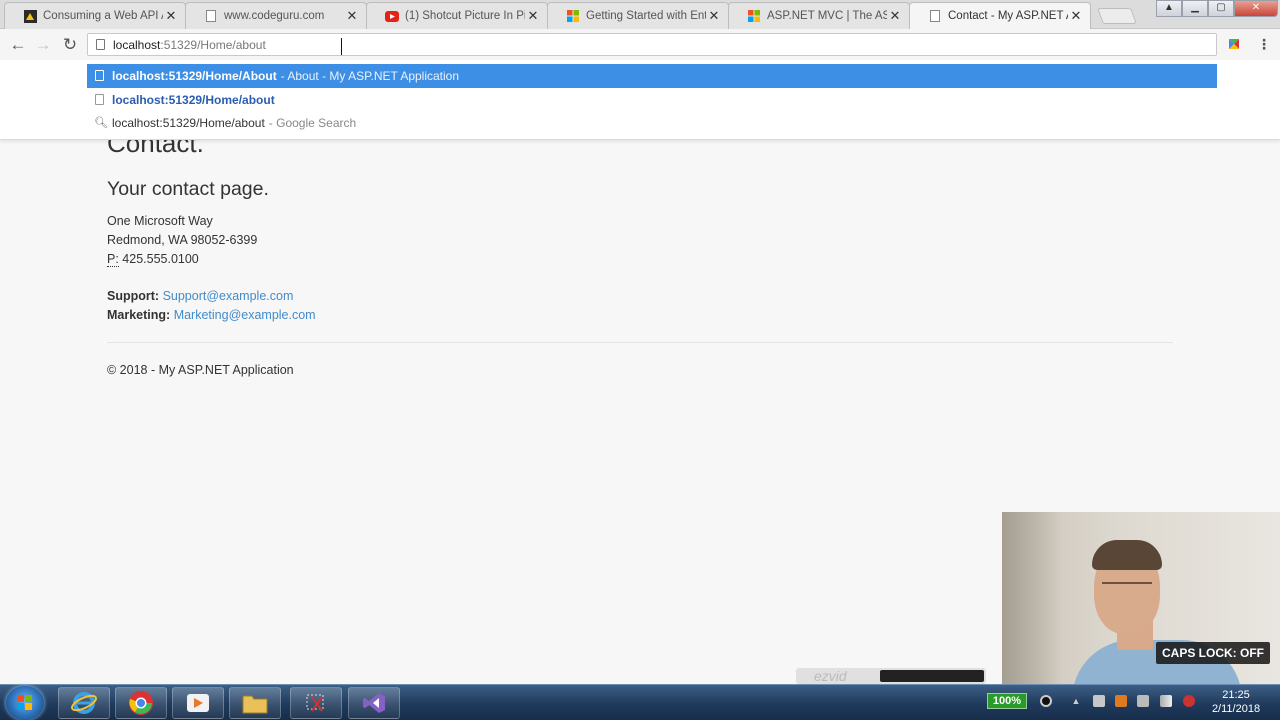  Describe the element at coordinates (84, 703) in the screenshot. I see `internet-explorer-icon` at that location.